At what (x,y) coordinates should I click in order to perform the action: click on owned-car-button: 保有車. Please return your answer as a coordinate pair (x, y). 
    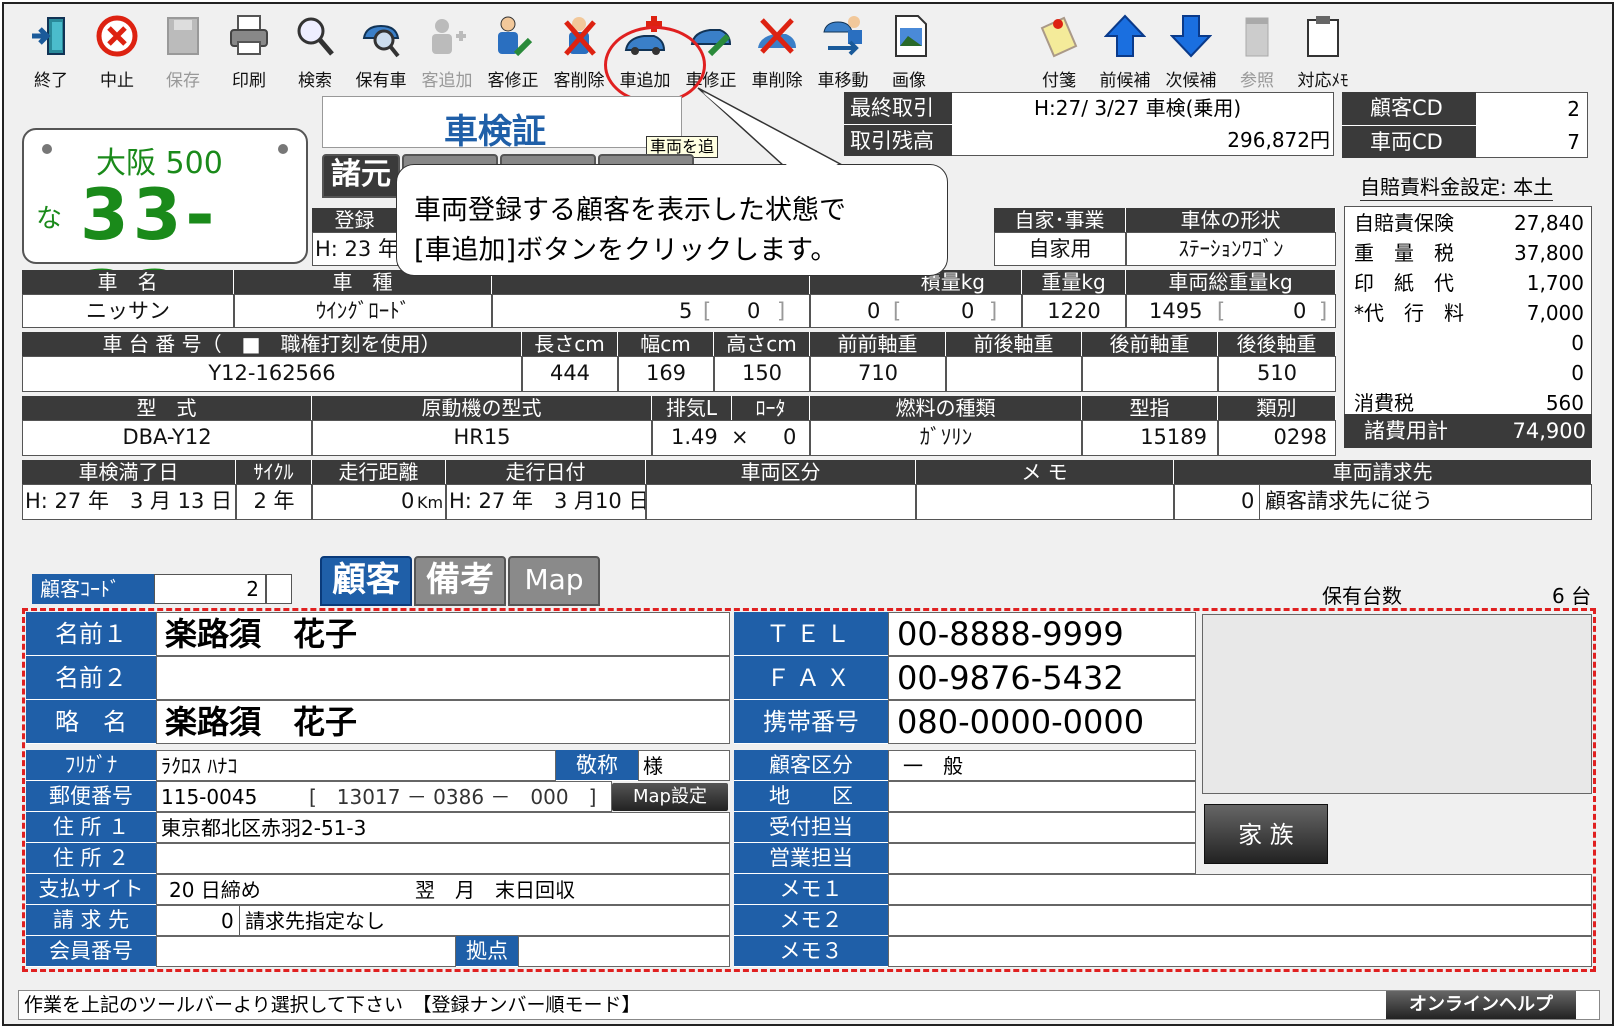
    Looking at the image, I should click on (381, 49).